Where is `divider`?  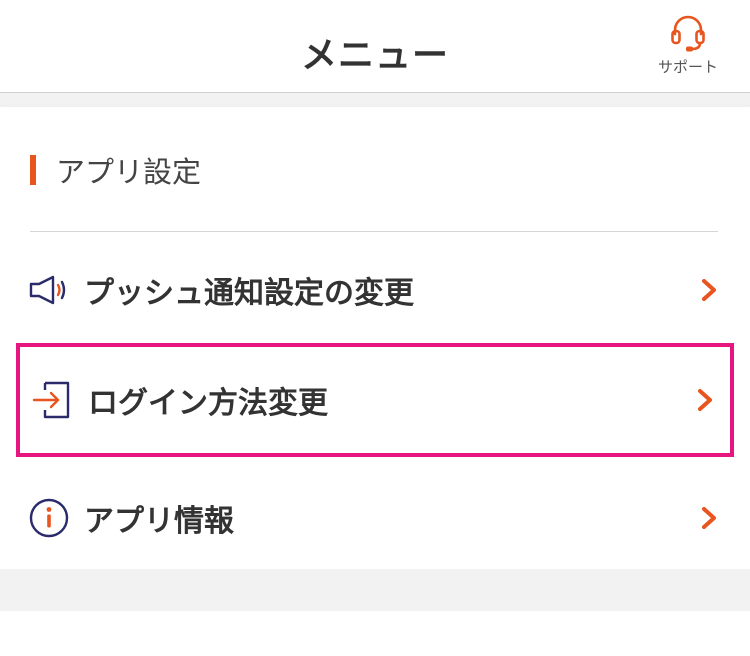 divider is located at coordinates (374, 231).